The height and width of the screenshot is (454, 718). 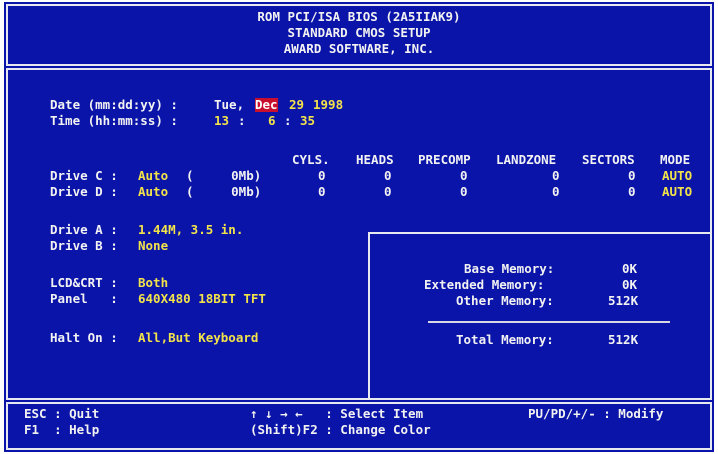 What do you see at coordinates (630, 268) in the screenshot?
I see `base-memory-value: 0K` at bounding box center [630, 268].